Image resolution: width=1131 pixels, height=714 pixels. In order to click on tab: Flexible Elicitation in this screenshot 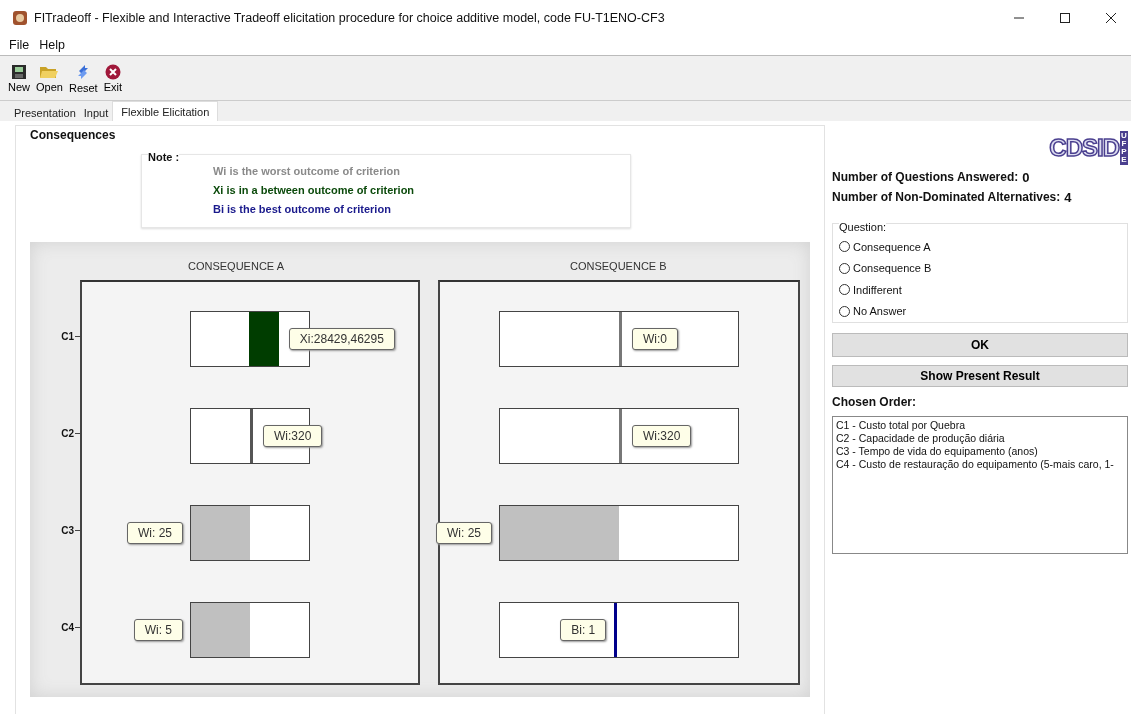, I will do `click(165, 111)`.